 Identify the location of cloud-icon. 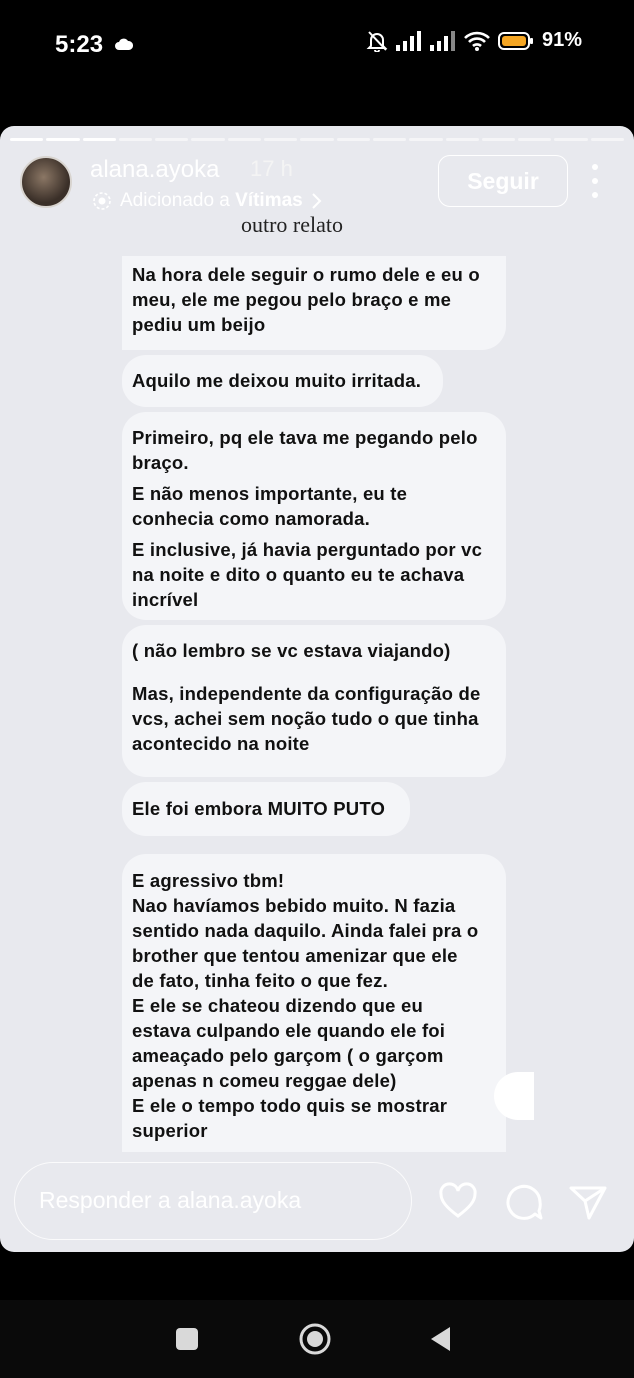
(124, 44).